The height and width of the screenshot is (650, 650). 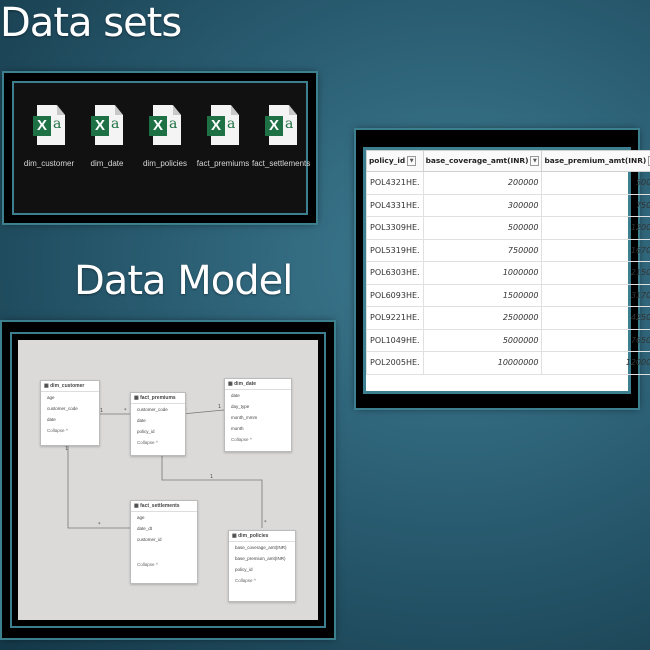 I want to click on table-cell: POL4321HE., so click(x=395, y=183).